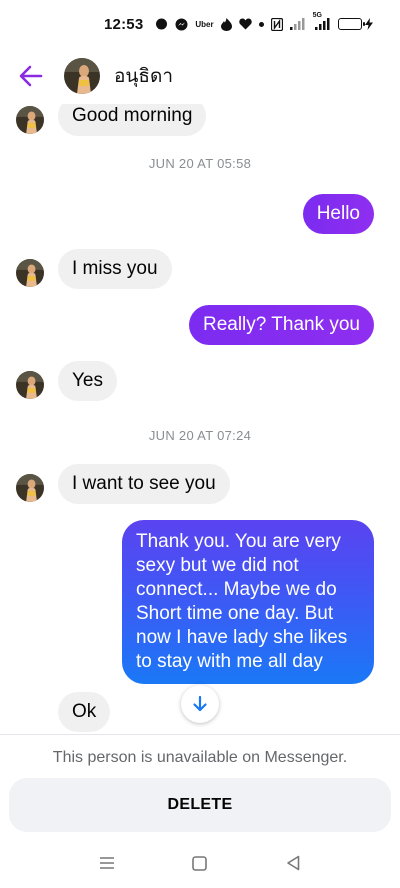 This screenshot has height=888, width=400. I want to click on contact-name: อนุธิดา, so click(143, 76).